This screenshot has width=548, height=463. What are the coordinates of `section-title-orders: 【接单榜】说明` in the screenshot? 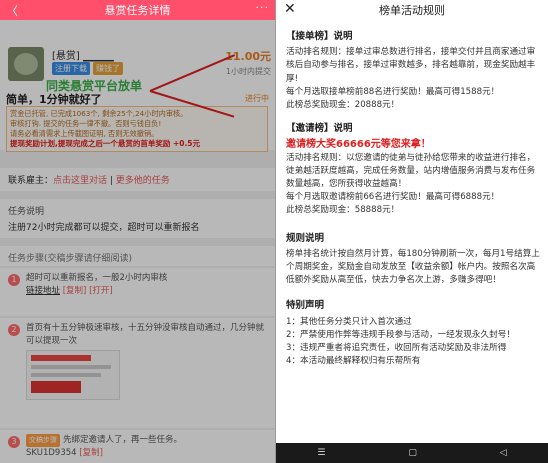 It's located at (319, 36).